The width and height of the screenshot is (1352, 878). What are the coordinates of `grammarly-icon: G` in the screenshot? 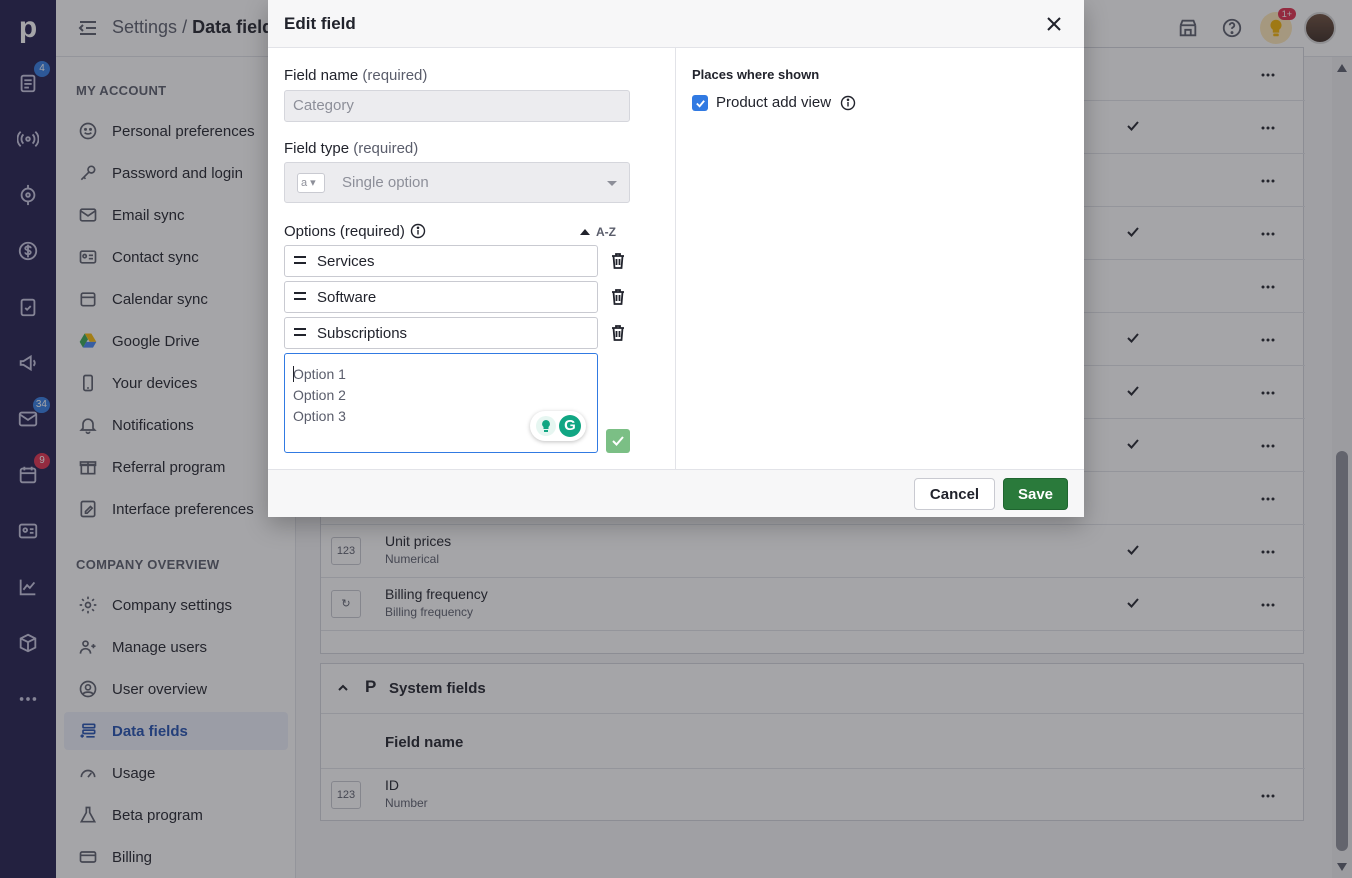 It's located at (570, 426).